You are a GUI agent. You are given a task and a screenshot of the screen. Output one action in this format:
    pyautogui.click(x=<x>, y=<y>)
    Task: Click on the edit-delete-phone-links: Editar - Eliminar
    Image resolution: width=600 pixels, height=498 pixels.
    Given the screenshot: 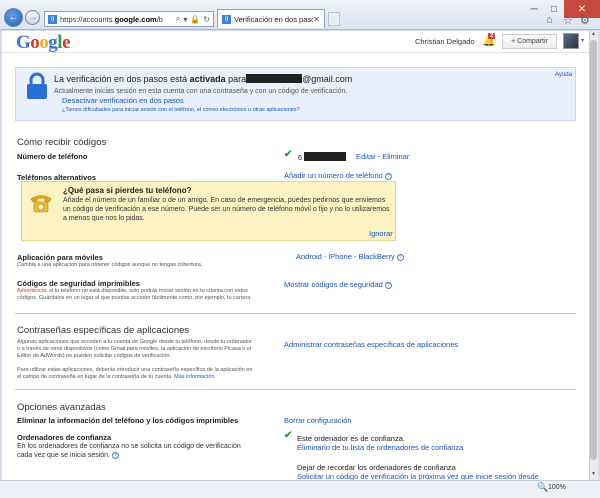 What is the action you would take?
    pyautogui.click(x=382, y=156)
    